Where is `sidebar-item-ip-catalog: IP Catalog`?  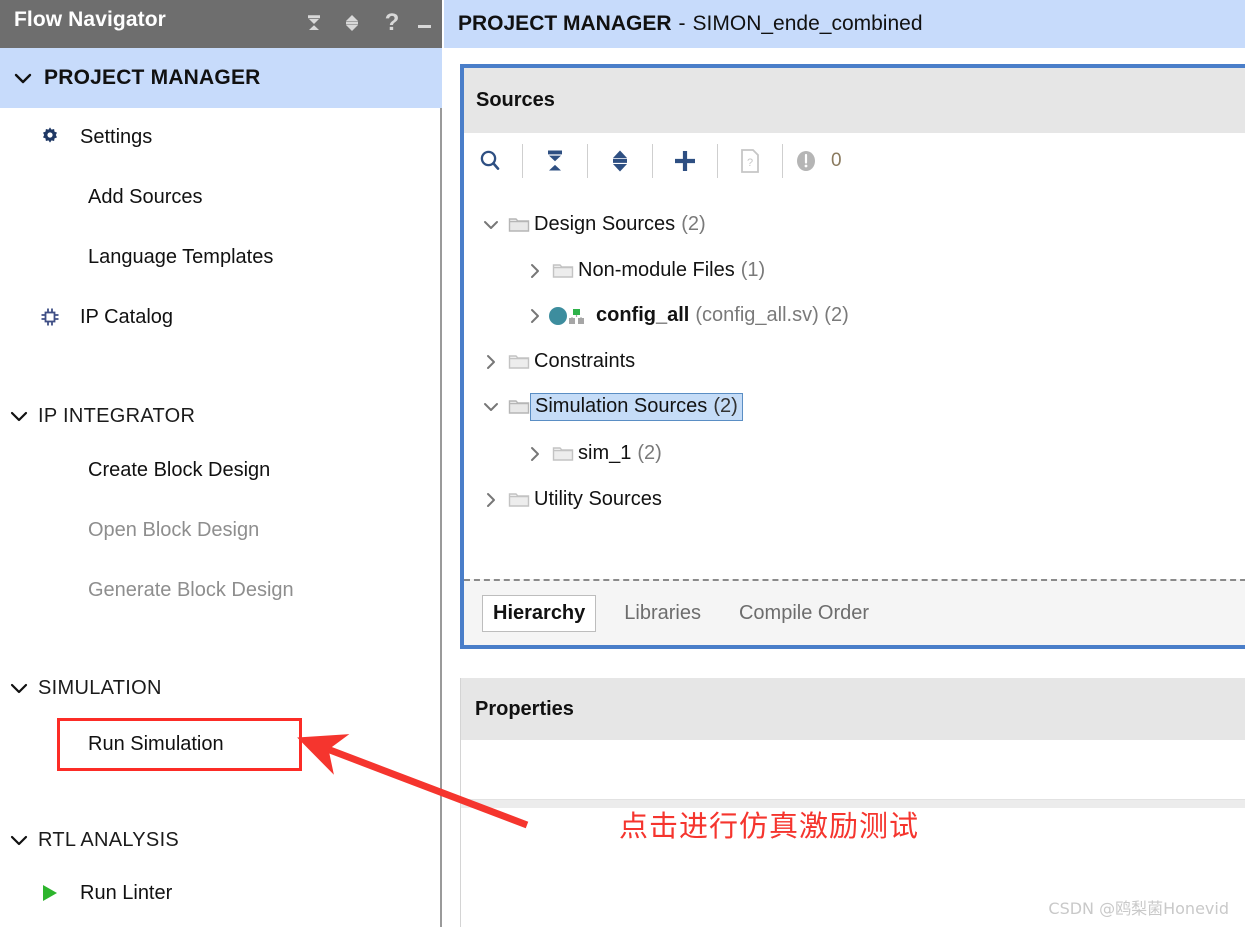
sidebar-item-ip-catalog: IP Catalog is located at coordinates (221, 317).